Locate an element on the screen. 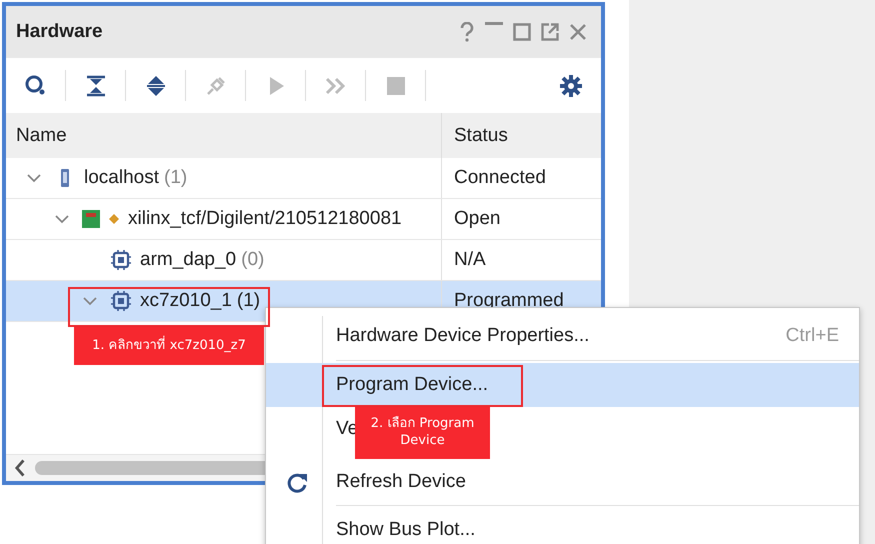  device-name: localhost is located at coordinates (121, 178).